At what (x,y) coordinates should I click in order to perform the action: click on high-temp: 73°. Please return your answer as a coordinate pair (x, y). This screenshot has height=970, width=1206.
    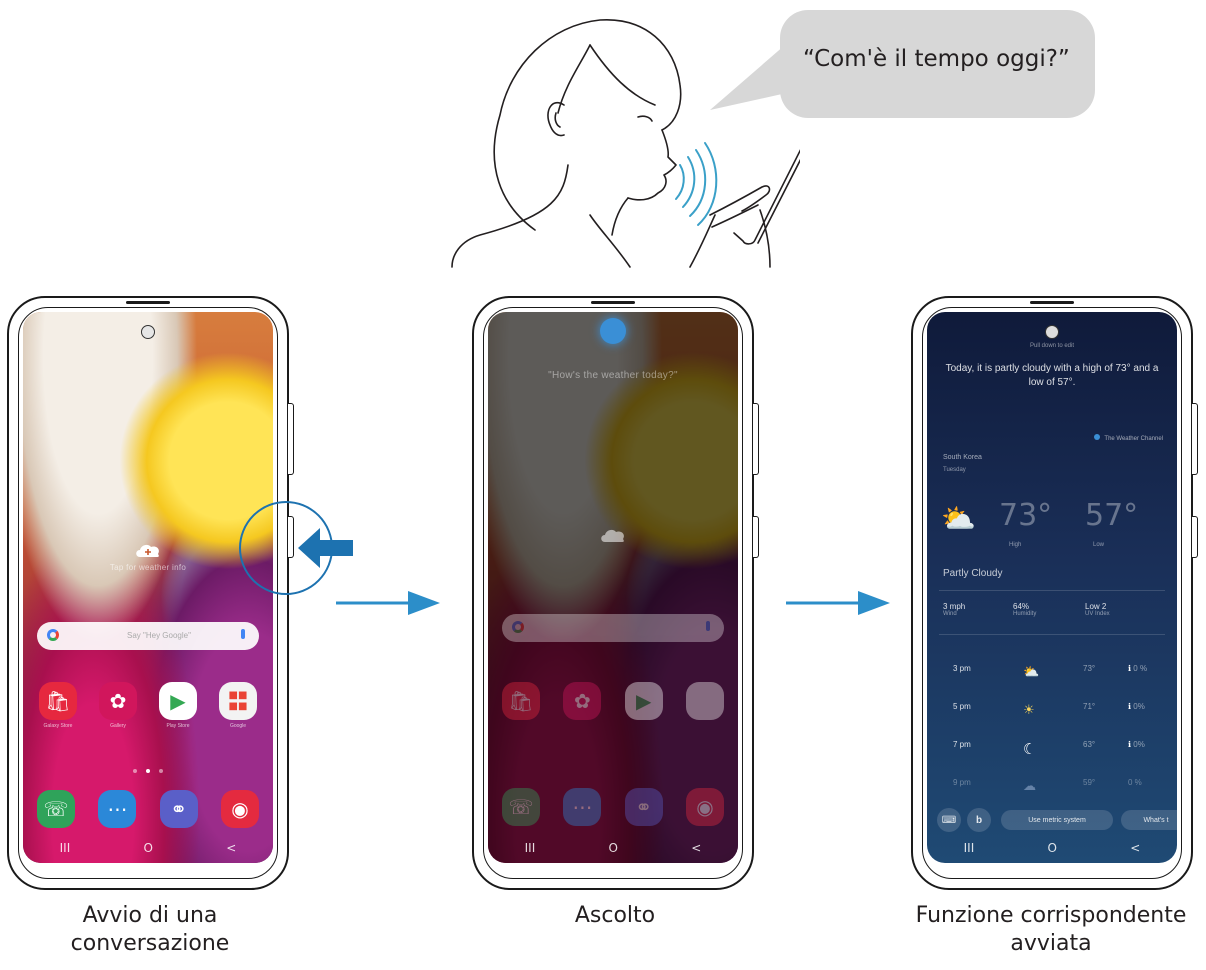
    Looking at the image, I should click on (1026, 515).